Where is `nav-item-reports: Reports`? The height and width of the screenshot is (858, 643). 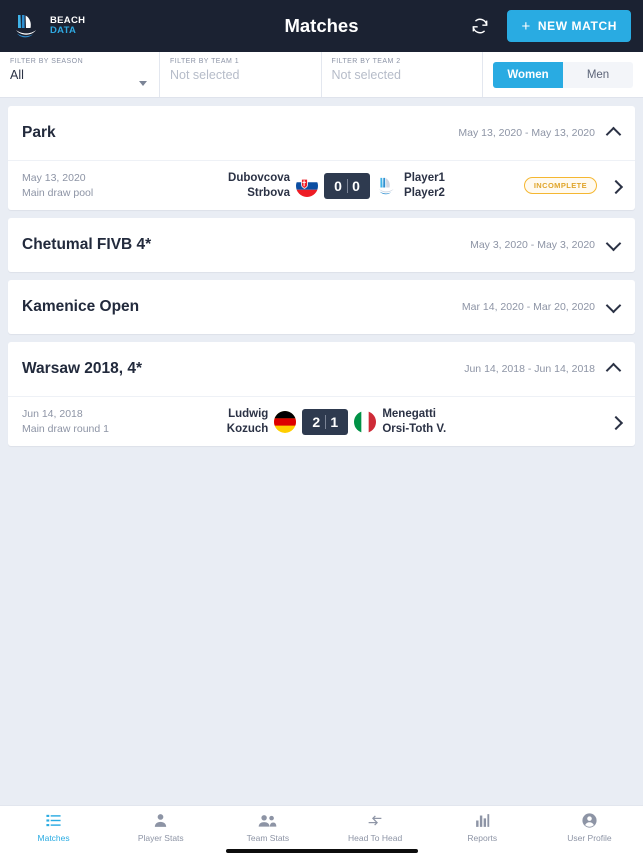
nav-item-reports: Reports is located at coordinates (482, 827).